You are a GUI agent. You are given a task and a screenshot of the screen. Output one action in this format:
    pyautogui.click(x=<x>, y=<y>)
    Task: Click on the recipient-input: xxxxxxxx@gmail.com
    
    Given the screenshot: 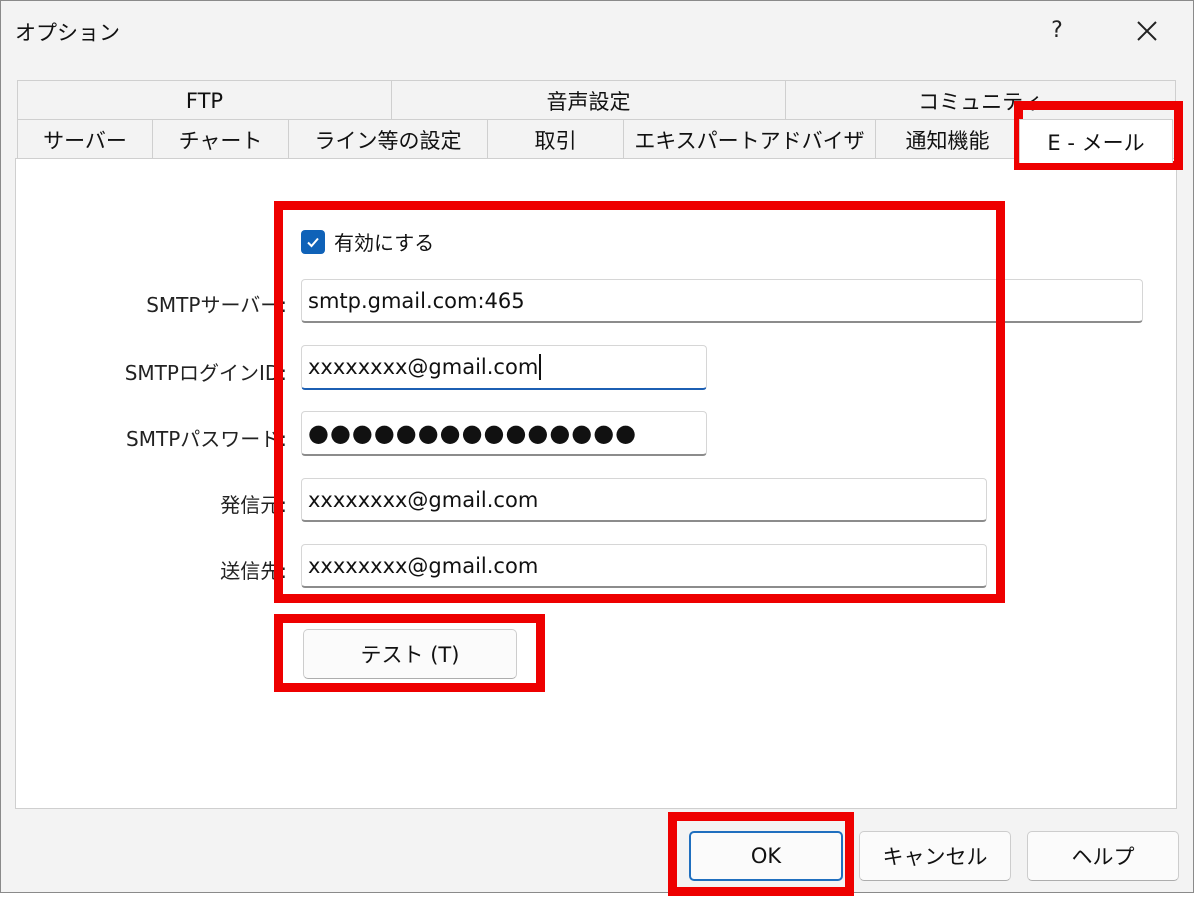 What is the action you would take?
    pyautogui.click(x=644, y=566)
    